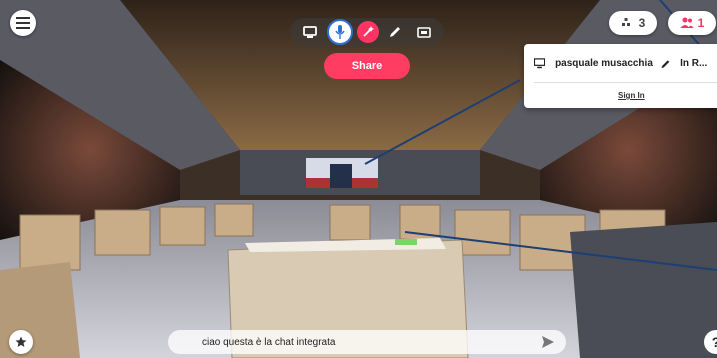 This screenshot has height=358, width=717. I want to click on send-icon, so click(548, 342).